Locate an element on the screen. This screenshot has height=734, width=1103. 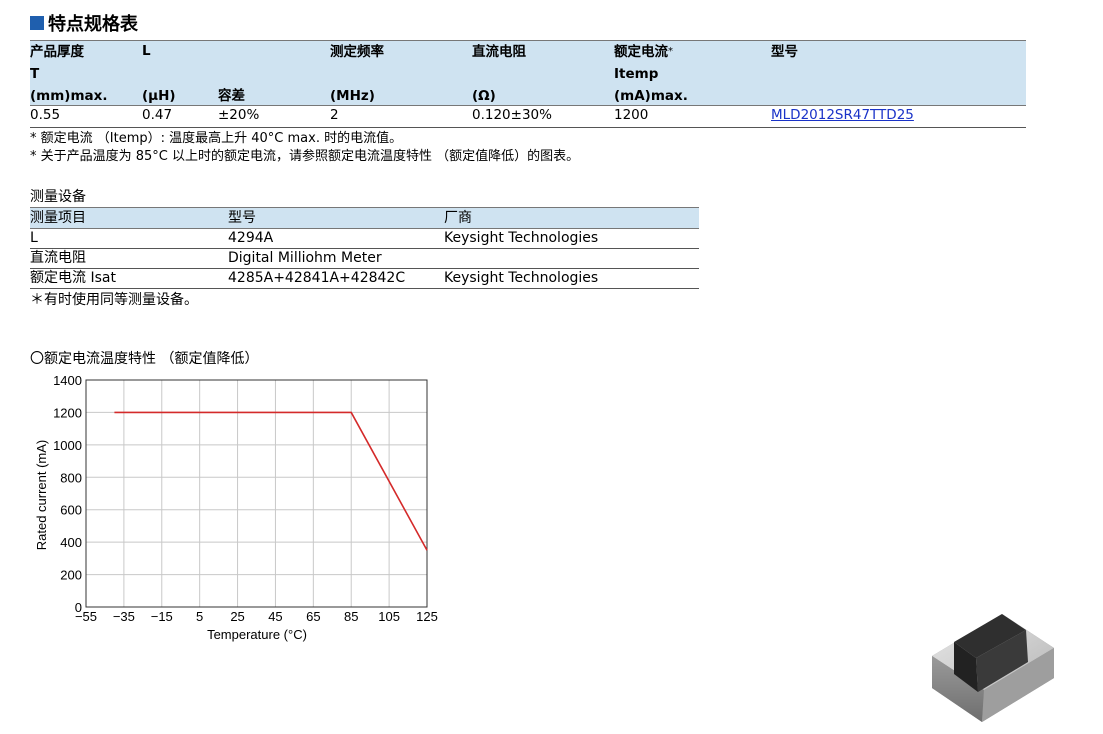
y-tick-label: 400 is located at coordinates (71, 542).